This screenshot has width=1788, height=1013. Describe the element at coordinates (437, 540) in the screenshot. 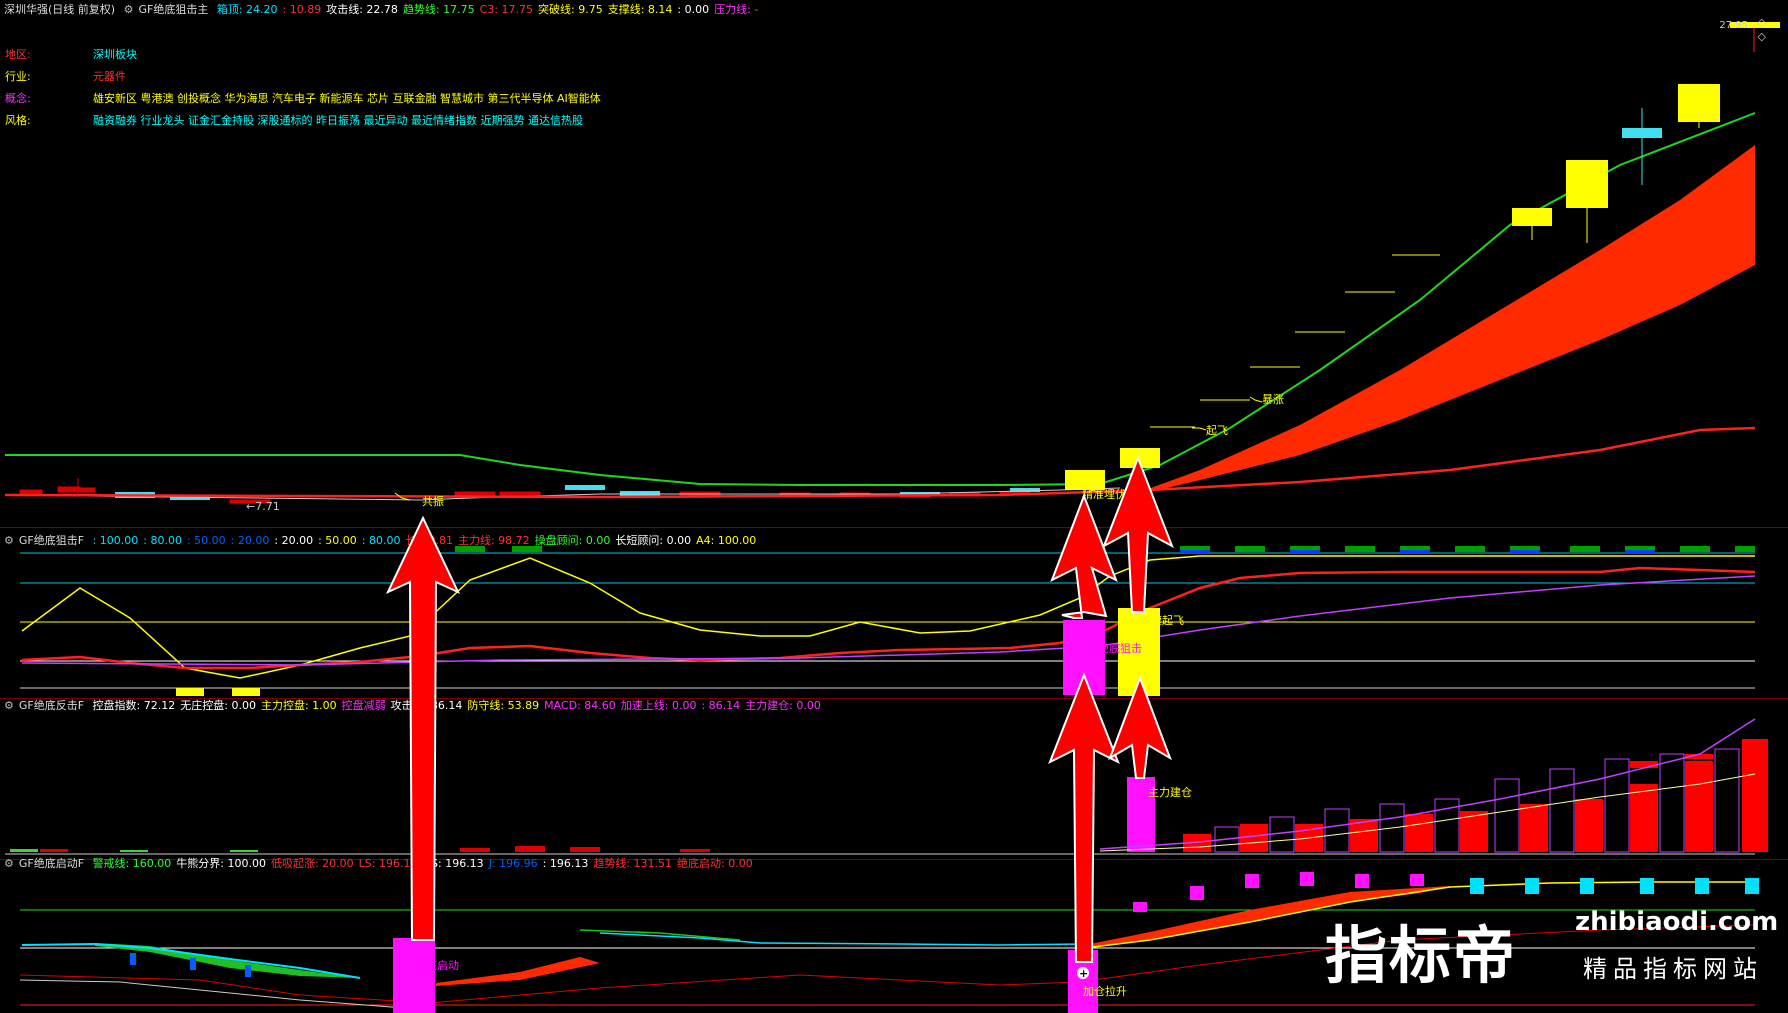

I see `juji-param-8: 80.81` at that location.